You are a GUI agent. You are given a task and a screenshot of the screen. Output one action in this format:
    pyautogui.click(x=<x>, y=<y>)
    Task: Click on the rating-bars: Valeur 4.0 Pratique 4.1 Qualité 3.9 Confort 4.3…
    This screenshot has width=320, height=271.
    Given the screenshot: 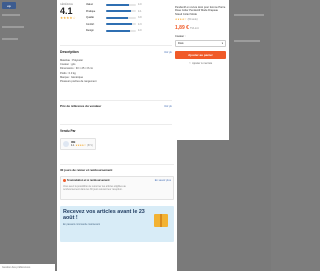 What is the action you would take?
    pyautogui.click(x=128, y=19)
    